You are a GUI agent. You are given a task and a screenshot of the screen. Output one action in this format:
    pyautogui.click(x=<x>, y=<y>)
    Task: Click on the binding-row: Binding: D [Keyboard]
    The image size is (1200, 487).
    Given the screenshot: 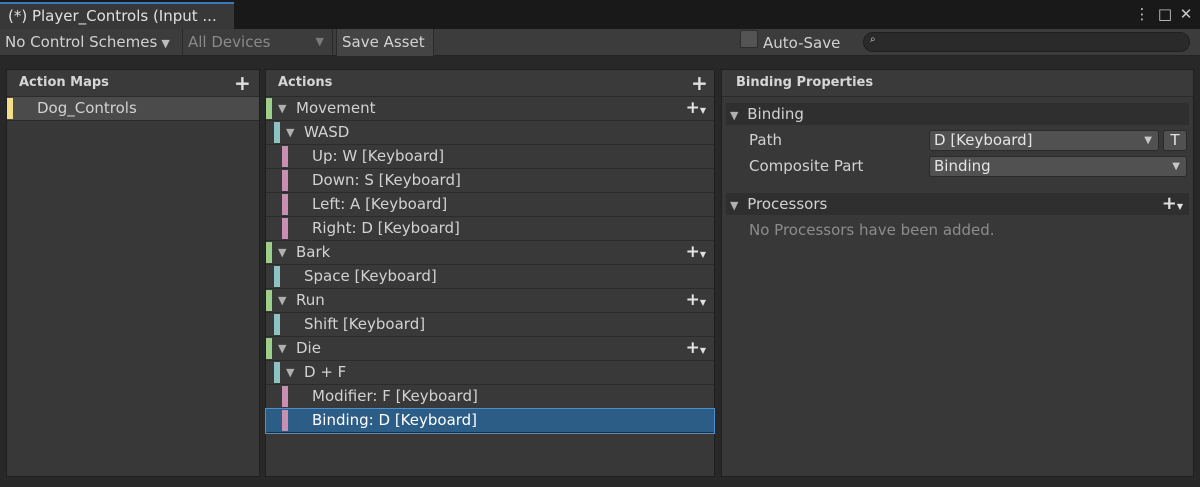 What is the action you would take?
    pyautogui.click(x=490, y=421)
    